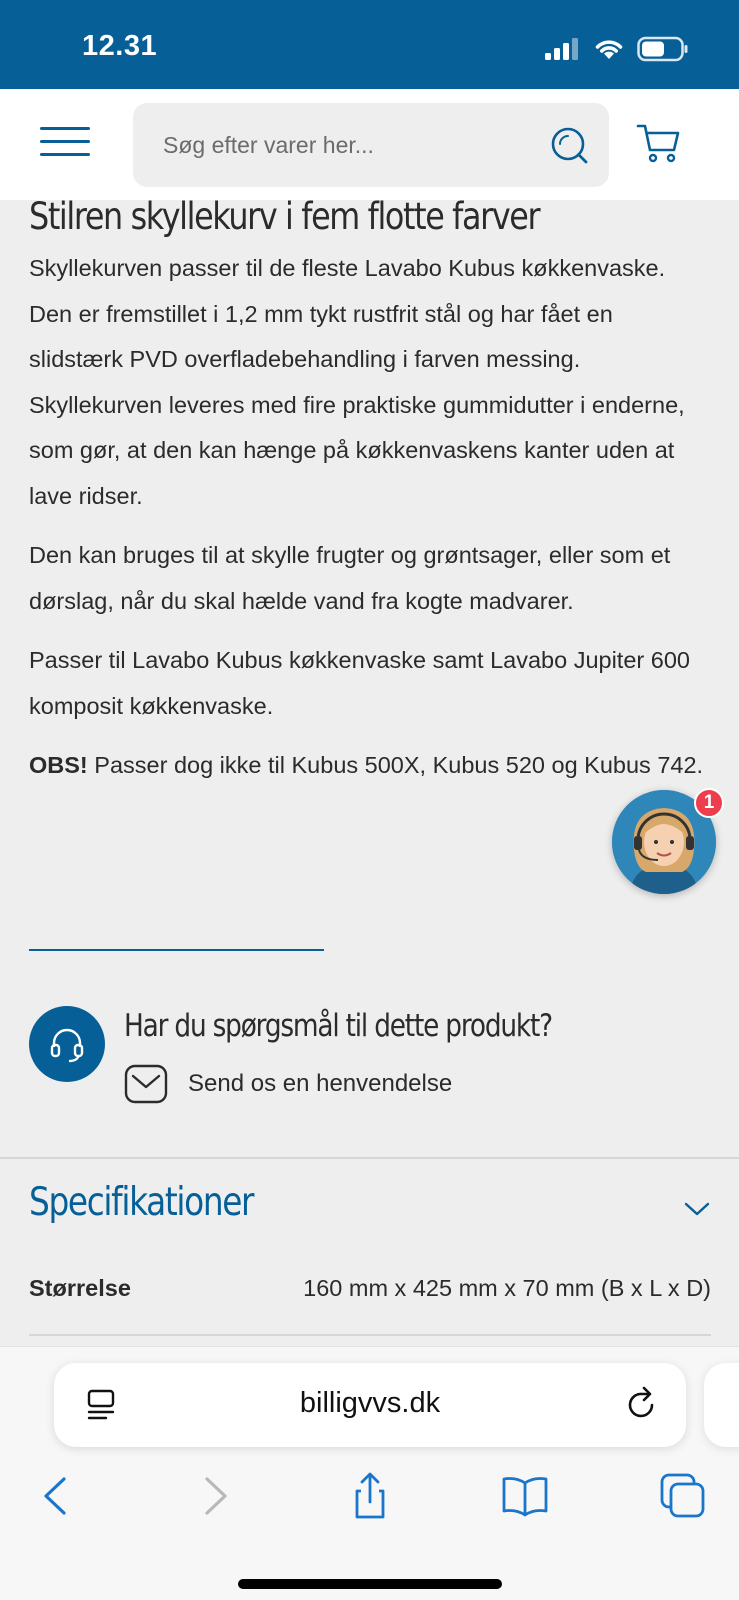 Image resolution: width=739 pixels, height=1600 pixels. I want to click on headset-badge, so click(67, 1044).